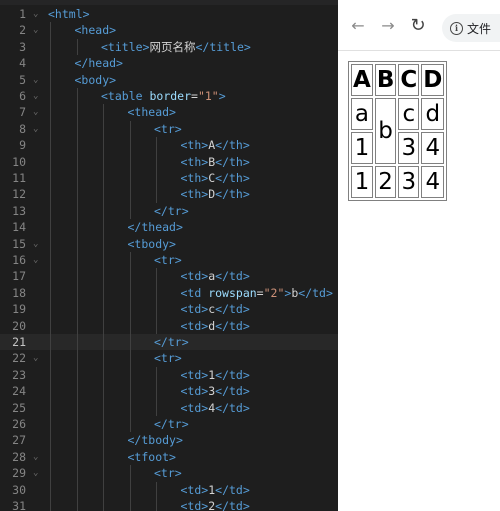 The height and width of the screenshot is (511, 500). Describe the element at coordinates (169, 145) in the screenshot. I see `code-line: 9 <th>A</th>` at that location.